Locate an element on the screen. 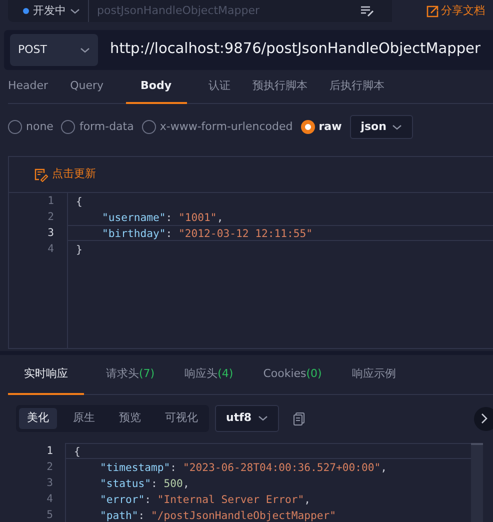  body-type-radio: none is located at coordinates (31, 127).